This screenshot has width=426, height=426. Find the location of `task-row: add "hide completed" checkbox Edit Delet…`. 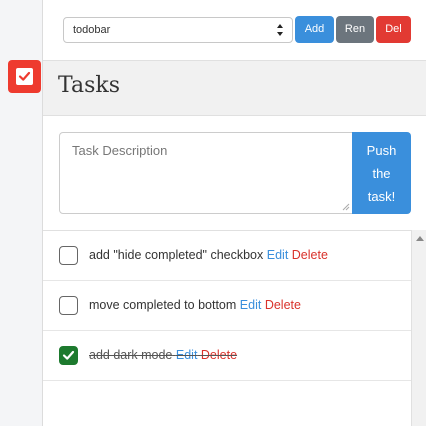

task-row: add "hide completed" checkbox Edit Delet… is located at coordinates (227, 256).